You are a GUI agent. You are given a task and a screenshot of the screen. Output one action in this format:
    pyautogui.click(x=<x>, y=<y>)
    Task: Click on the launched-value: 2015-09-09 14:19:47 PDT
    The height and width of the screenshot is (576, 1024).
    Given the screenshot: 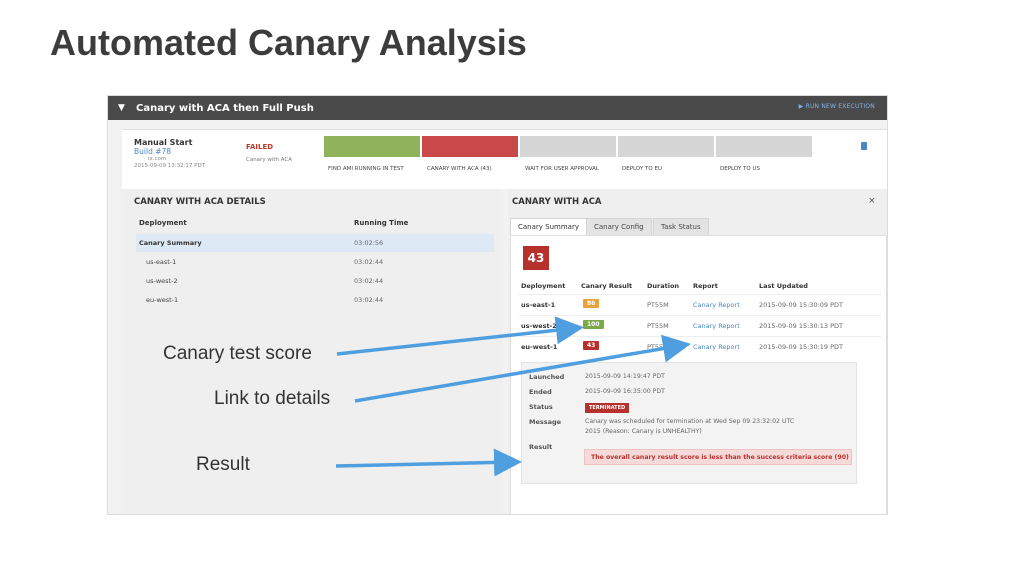 What is the action you would take?
    pyautogui.click(x=625, y=376)
    